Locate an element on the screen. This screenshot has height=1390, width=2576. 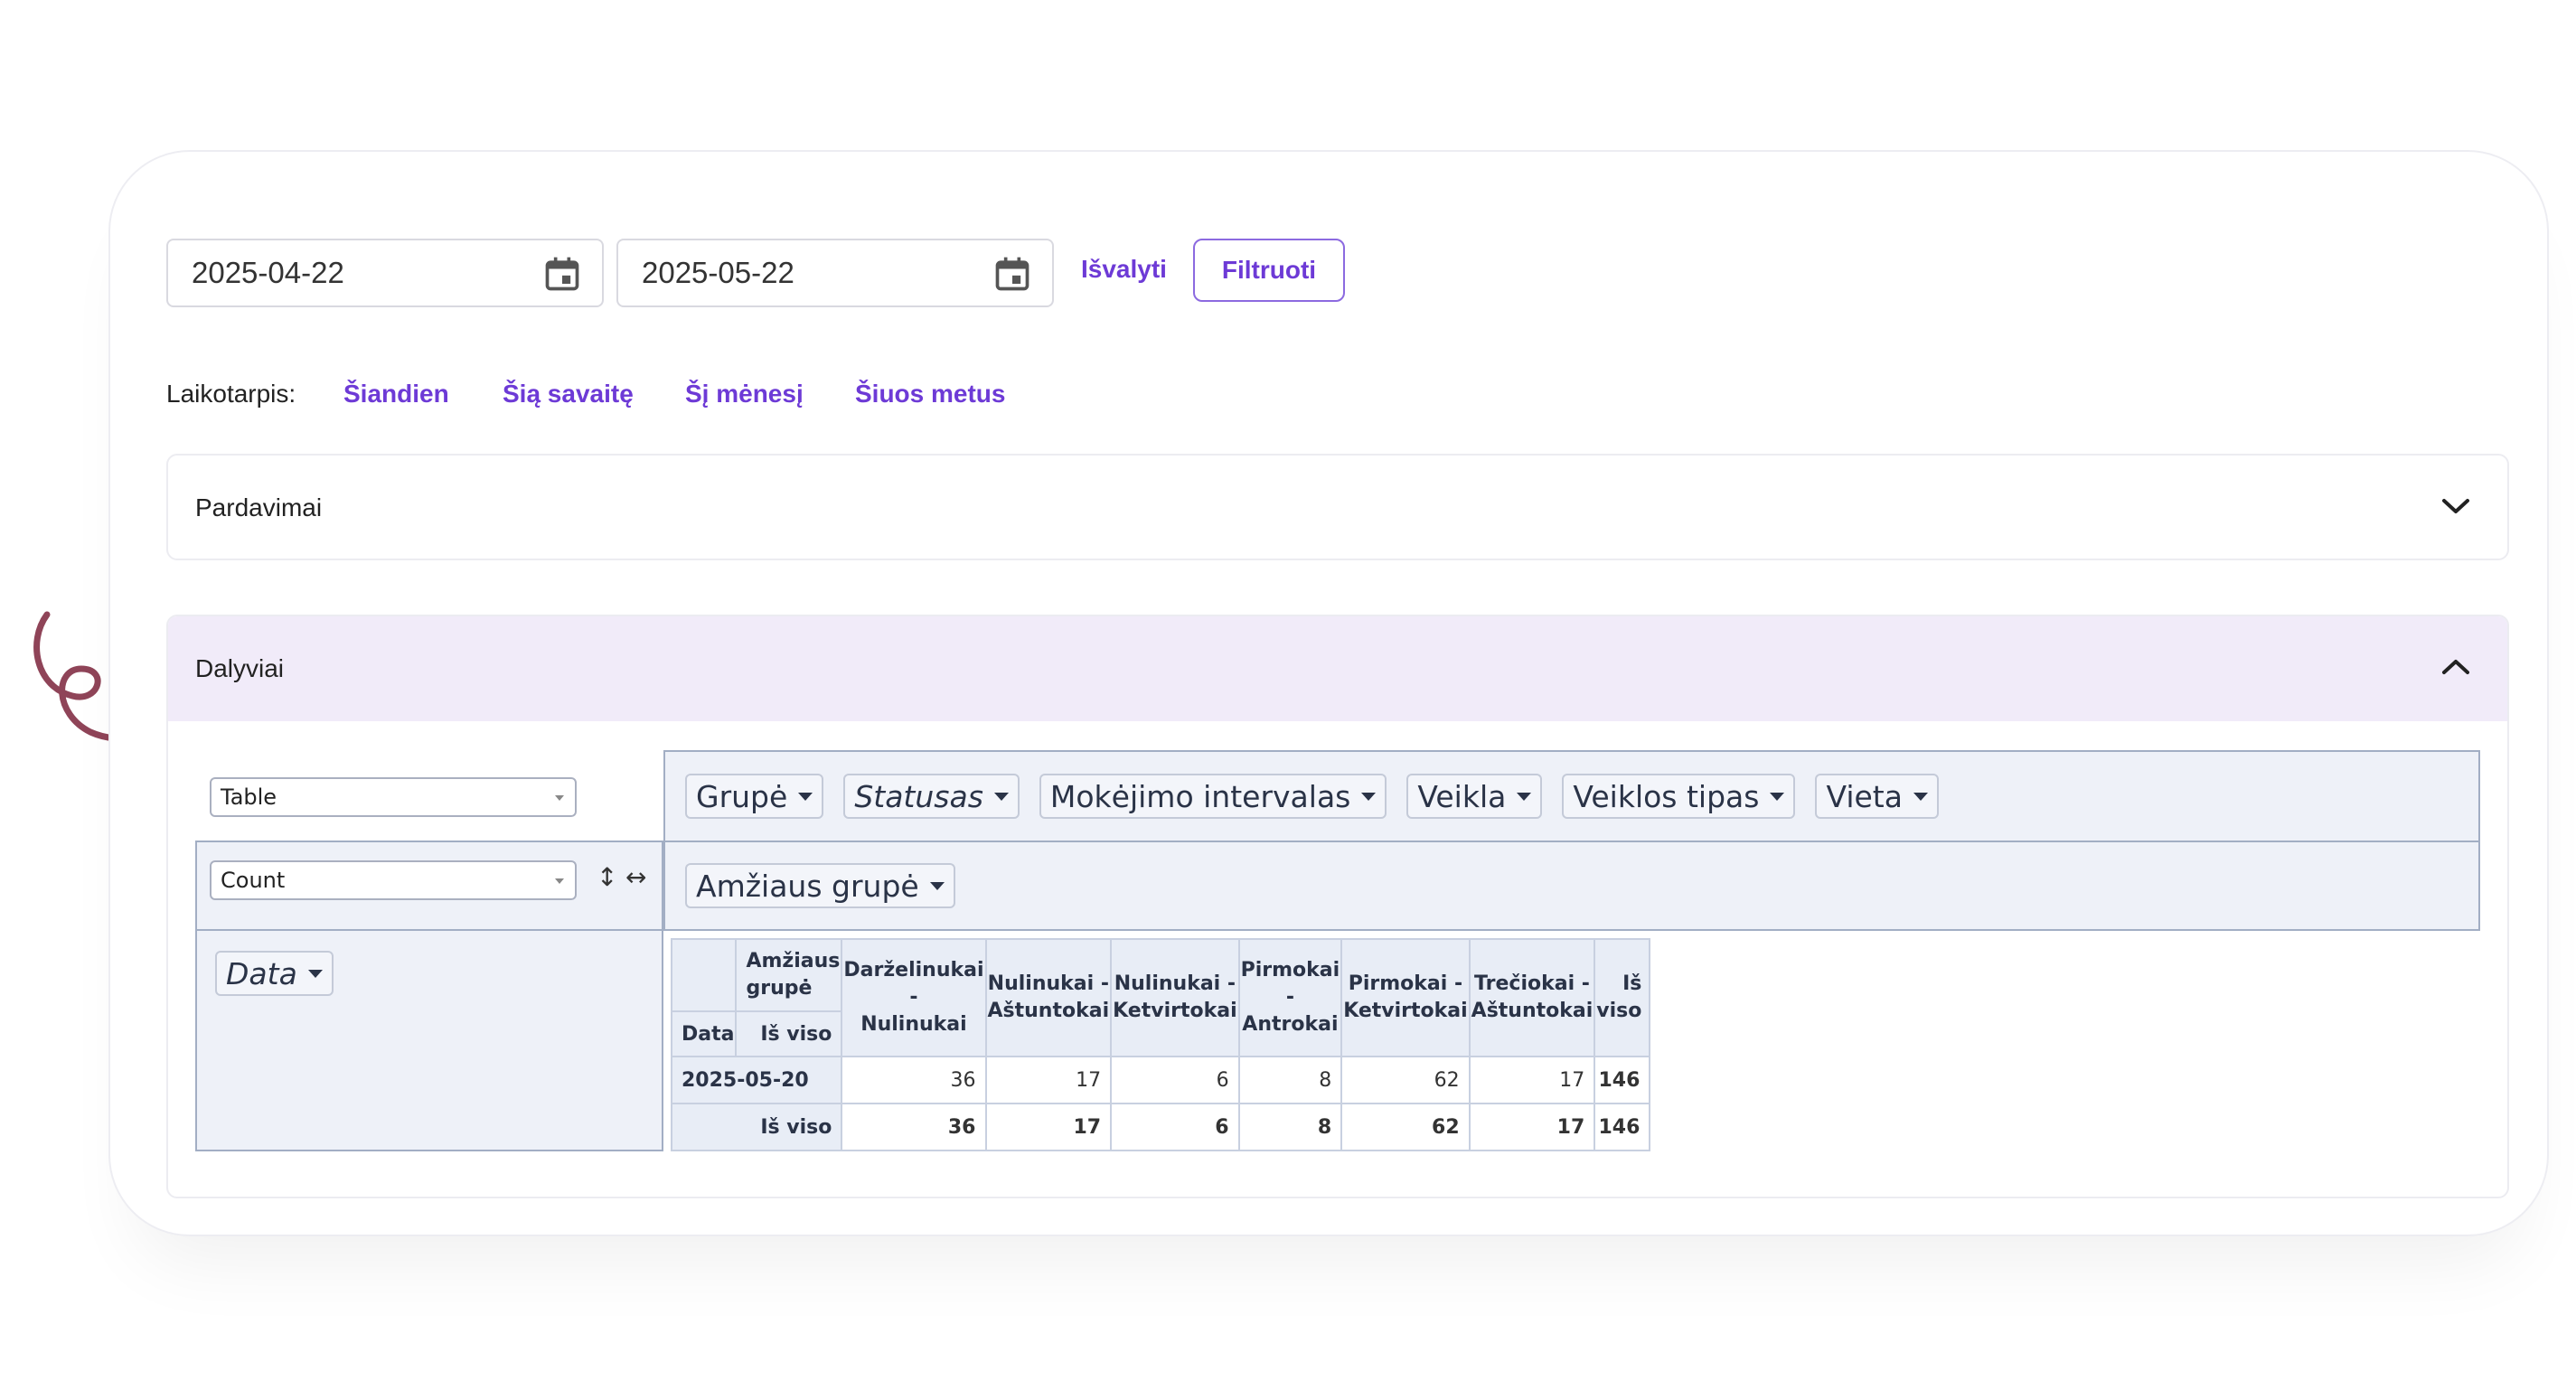
grand-total-cell: 146 is located at coordinates (1622, 1127).